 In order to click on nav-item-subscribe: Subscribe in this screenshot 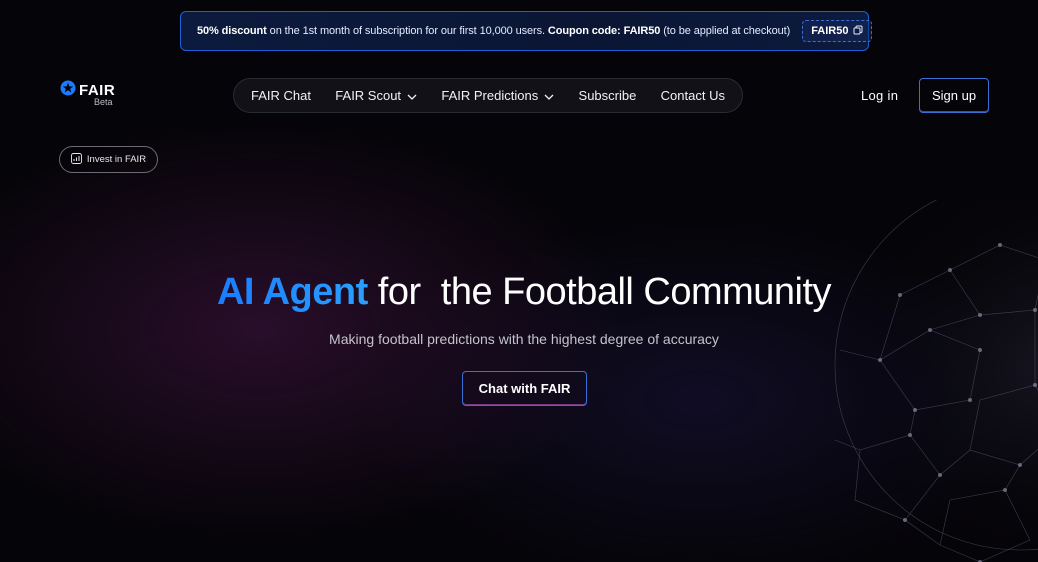, I will do `click(608, 95)`.